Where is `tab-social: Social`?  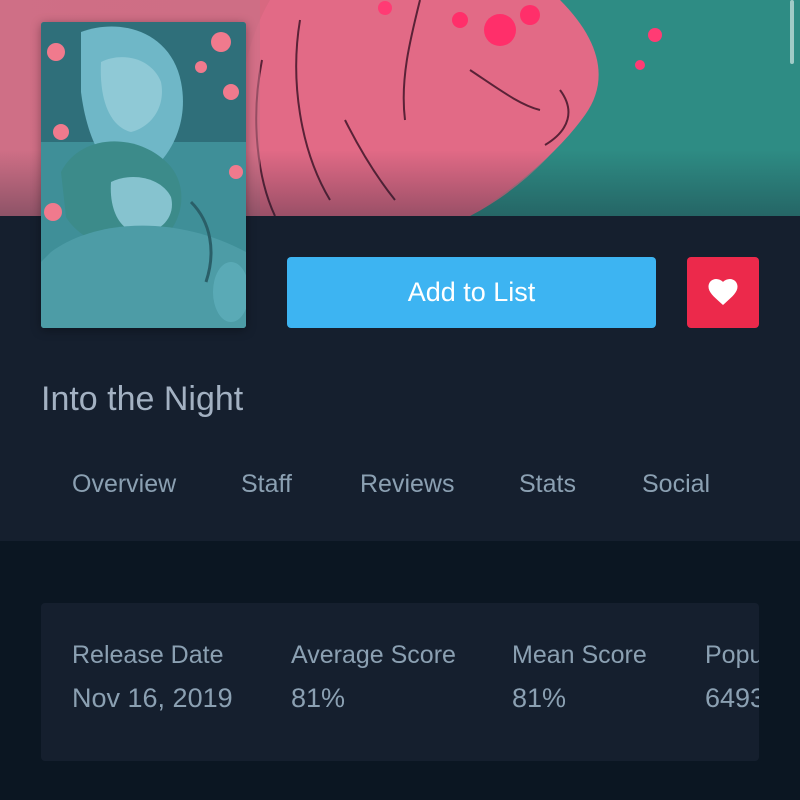
tab-social: Social is located at coordinates (676, 484).